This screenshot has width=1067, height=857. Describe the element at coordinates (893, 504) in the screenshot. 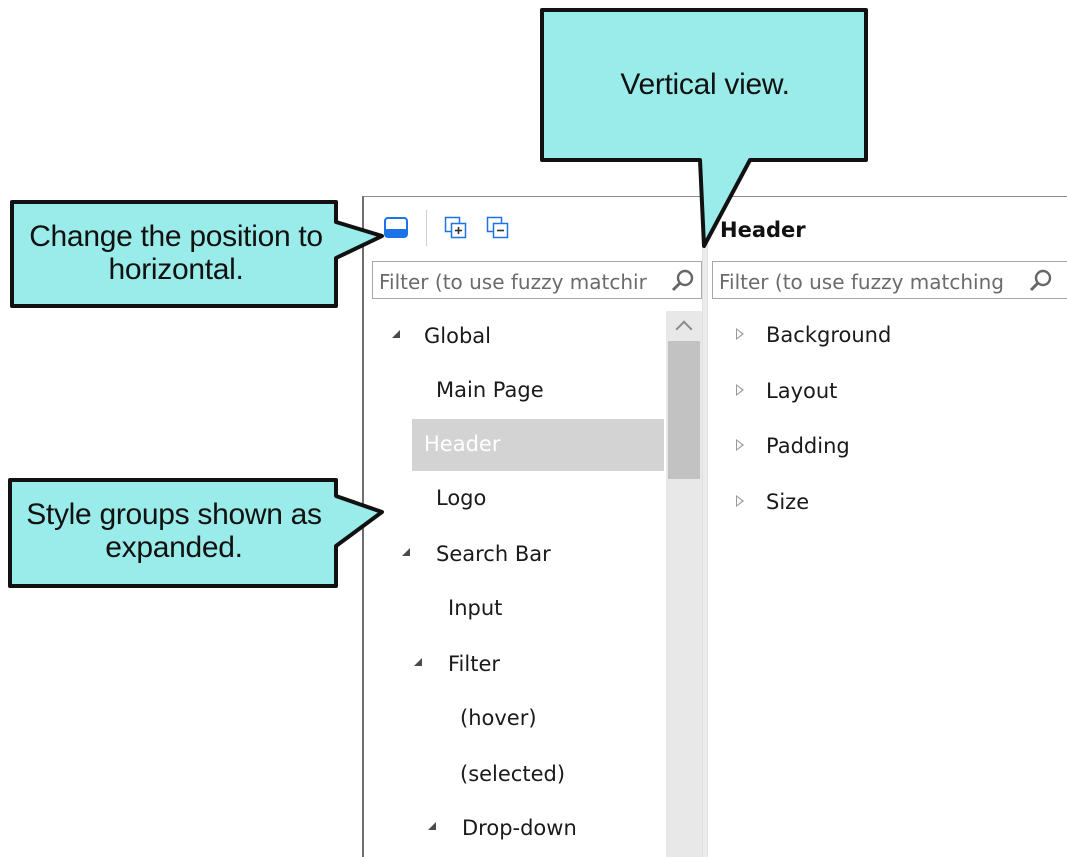

I see `property-group-size: Size` at that location.